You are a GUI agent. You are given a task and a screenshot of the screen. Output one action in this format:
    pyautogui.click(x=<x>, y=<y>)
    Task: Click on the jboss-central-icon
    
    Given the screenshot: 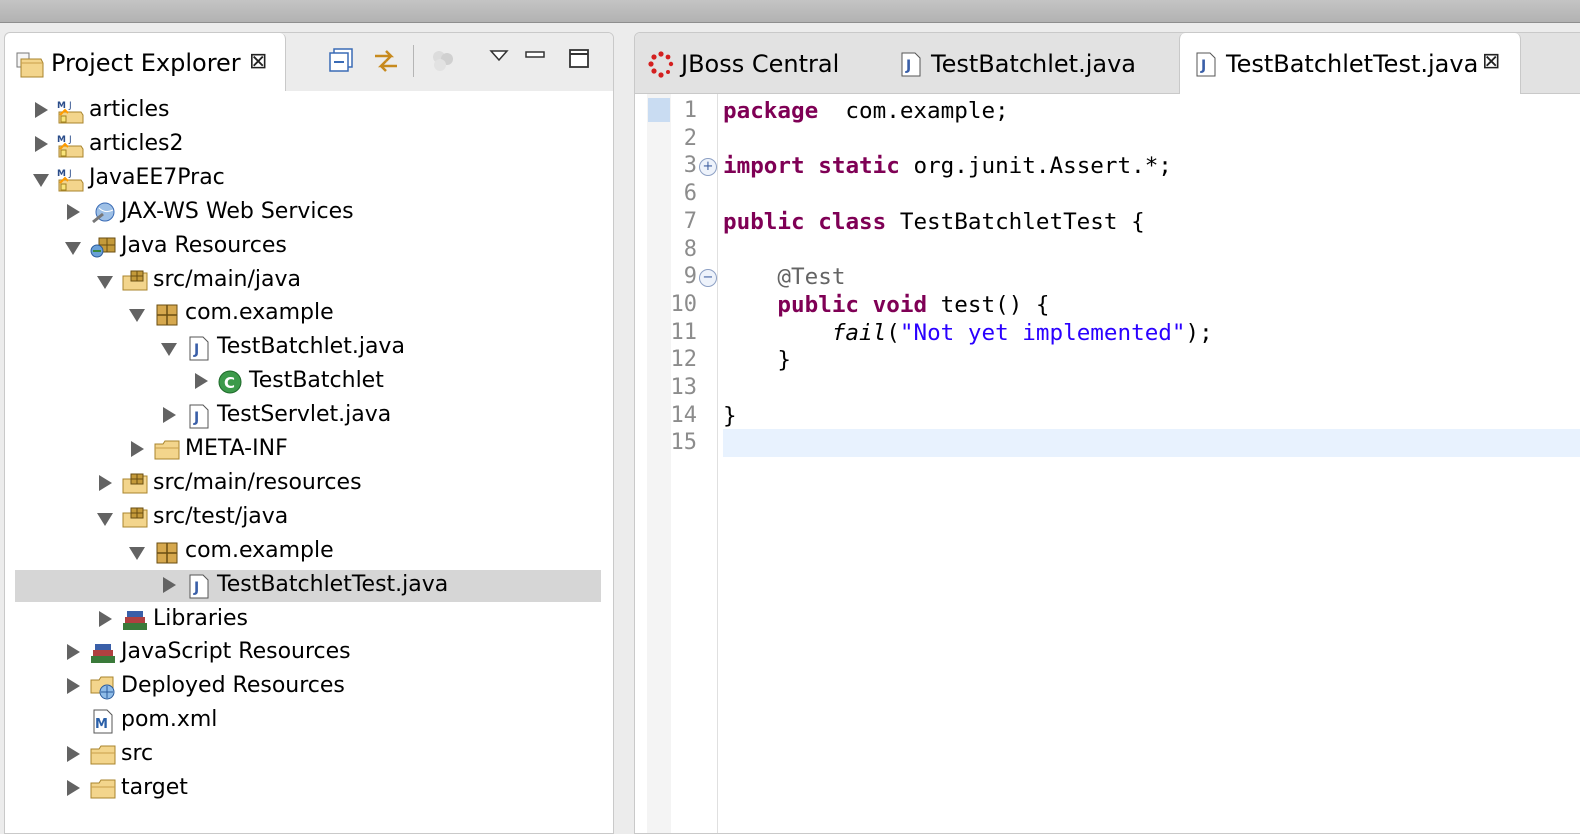 What is the action you would take?
    pyautogui.click(x=661, y=67)
    